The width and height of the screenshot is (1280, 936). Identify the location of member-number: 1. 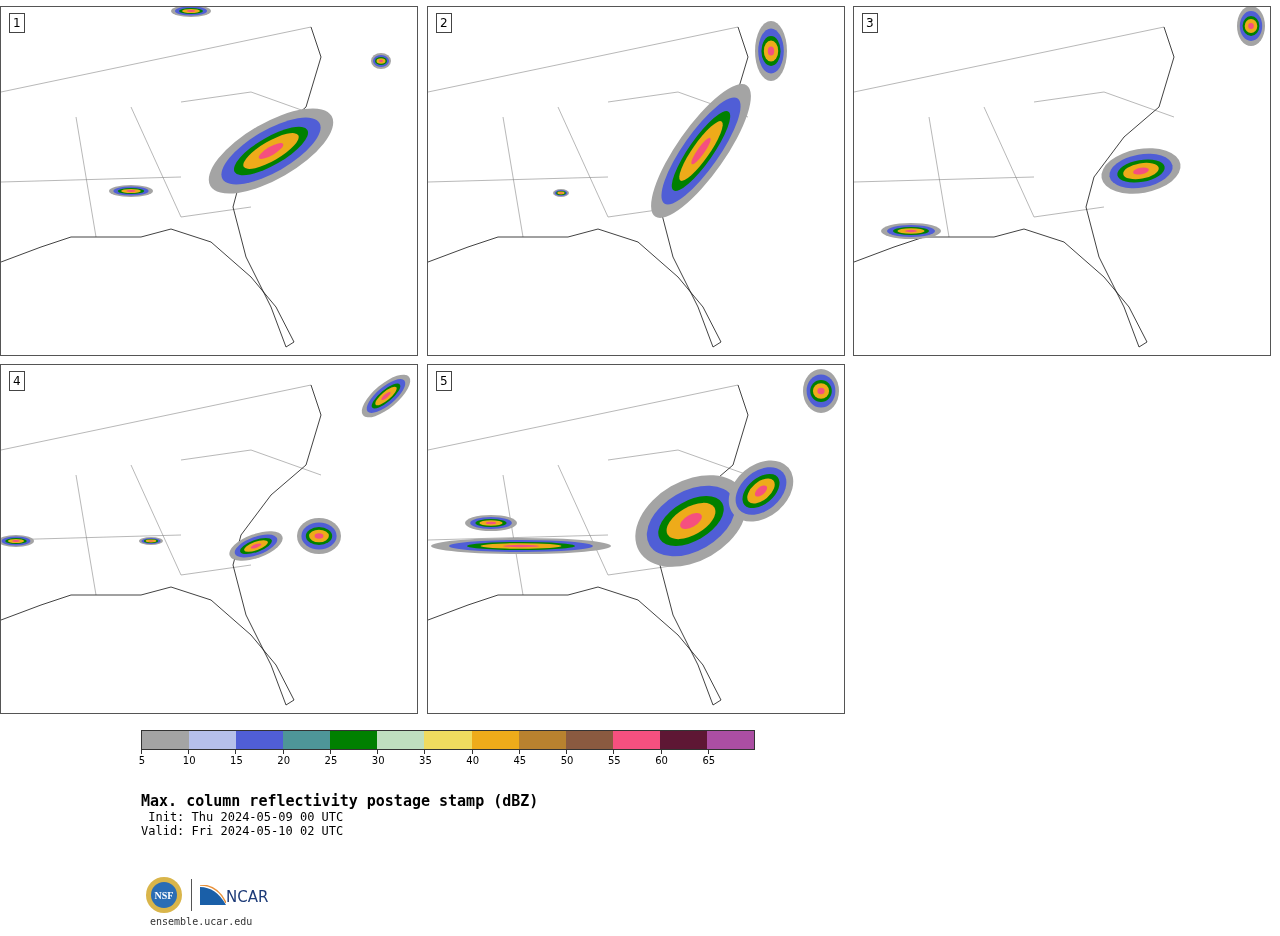
(17, 23).